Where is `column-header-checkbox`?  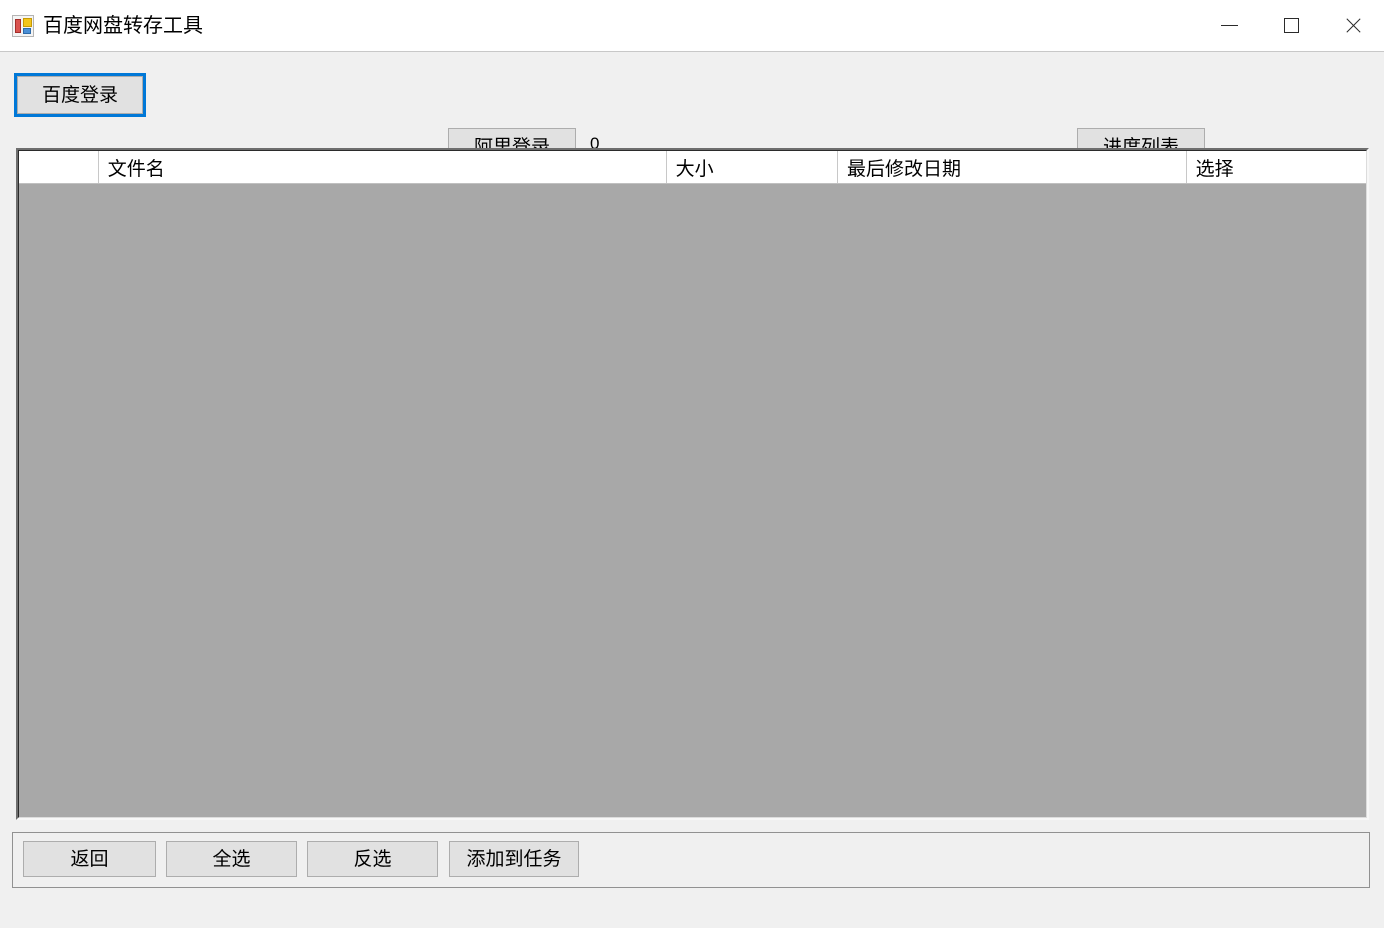
column-header-checkbox is located at coordinates (59, 167).